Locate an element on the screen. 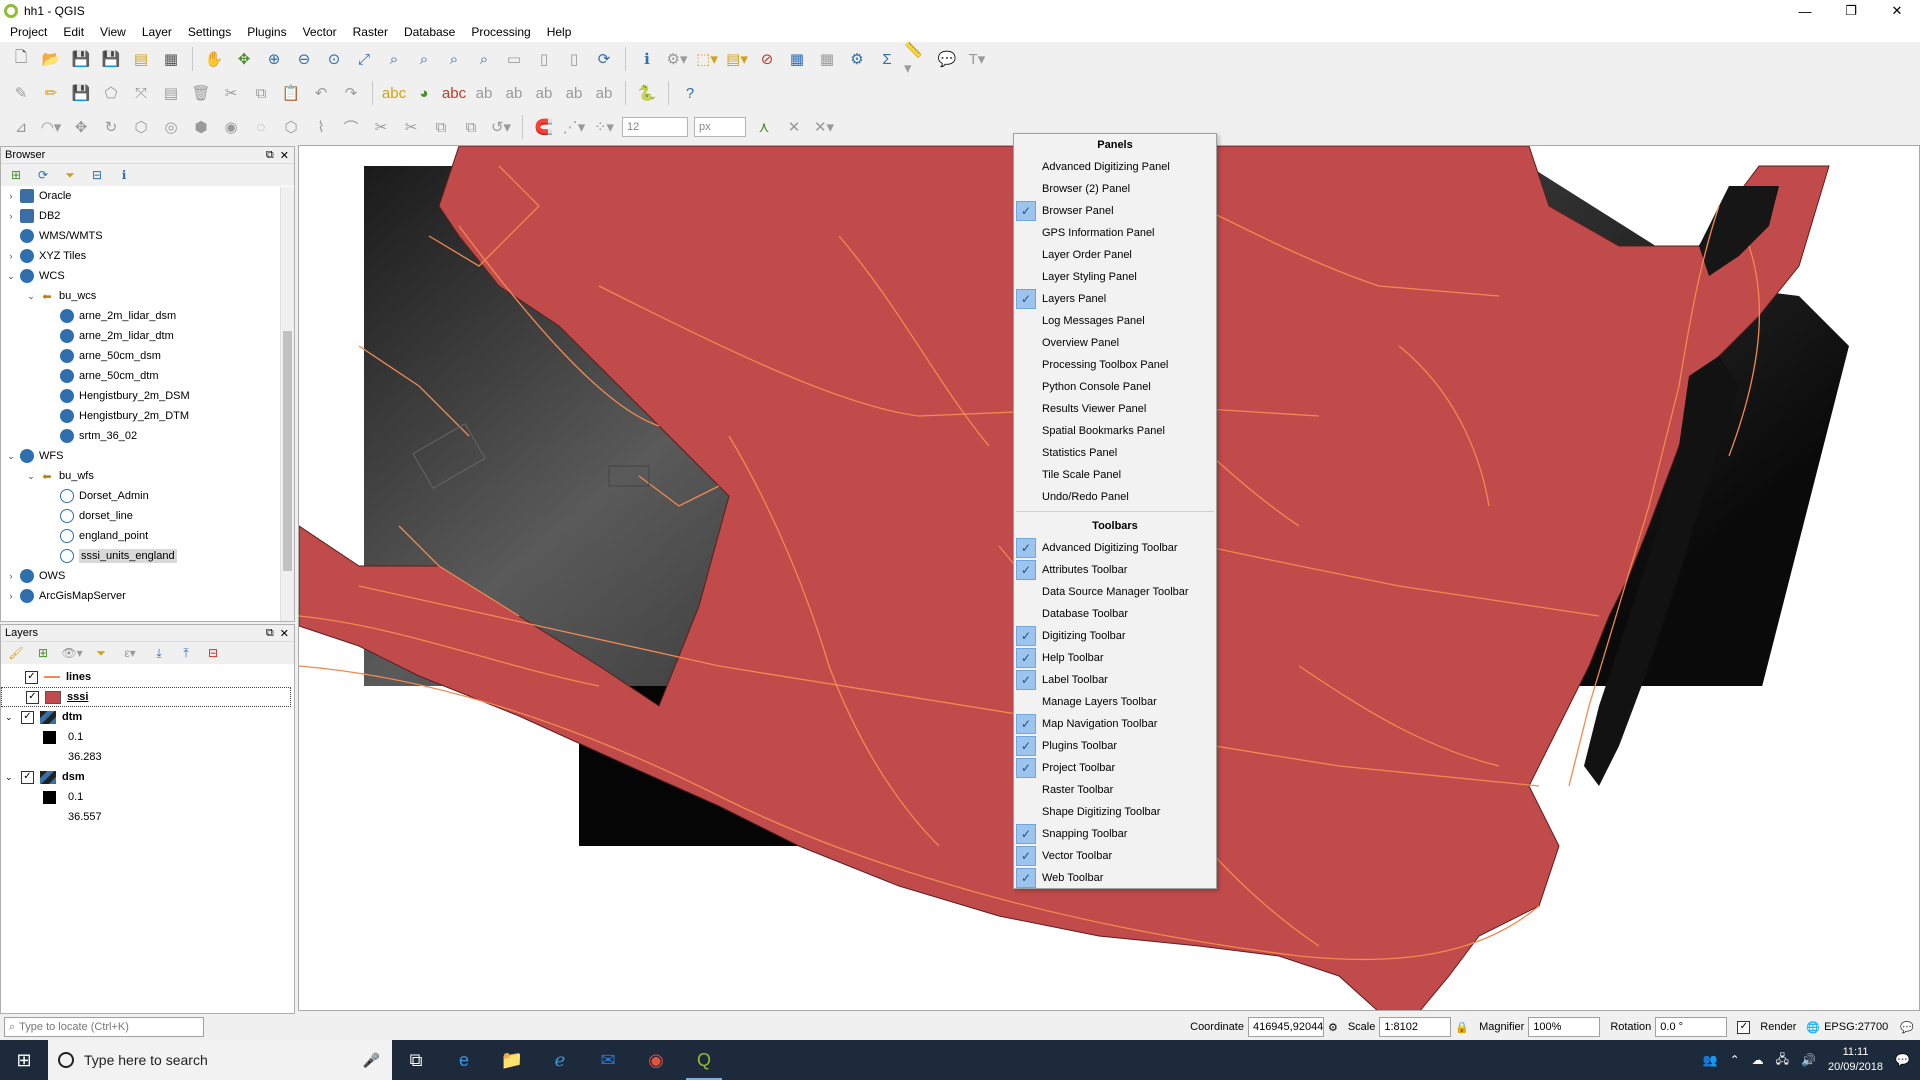 The width and height of the screenshot is (1920, 1080). fill-ring-icon: ◉ is located at coordinates (231, 127).